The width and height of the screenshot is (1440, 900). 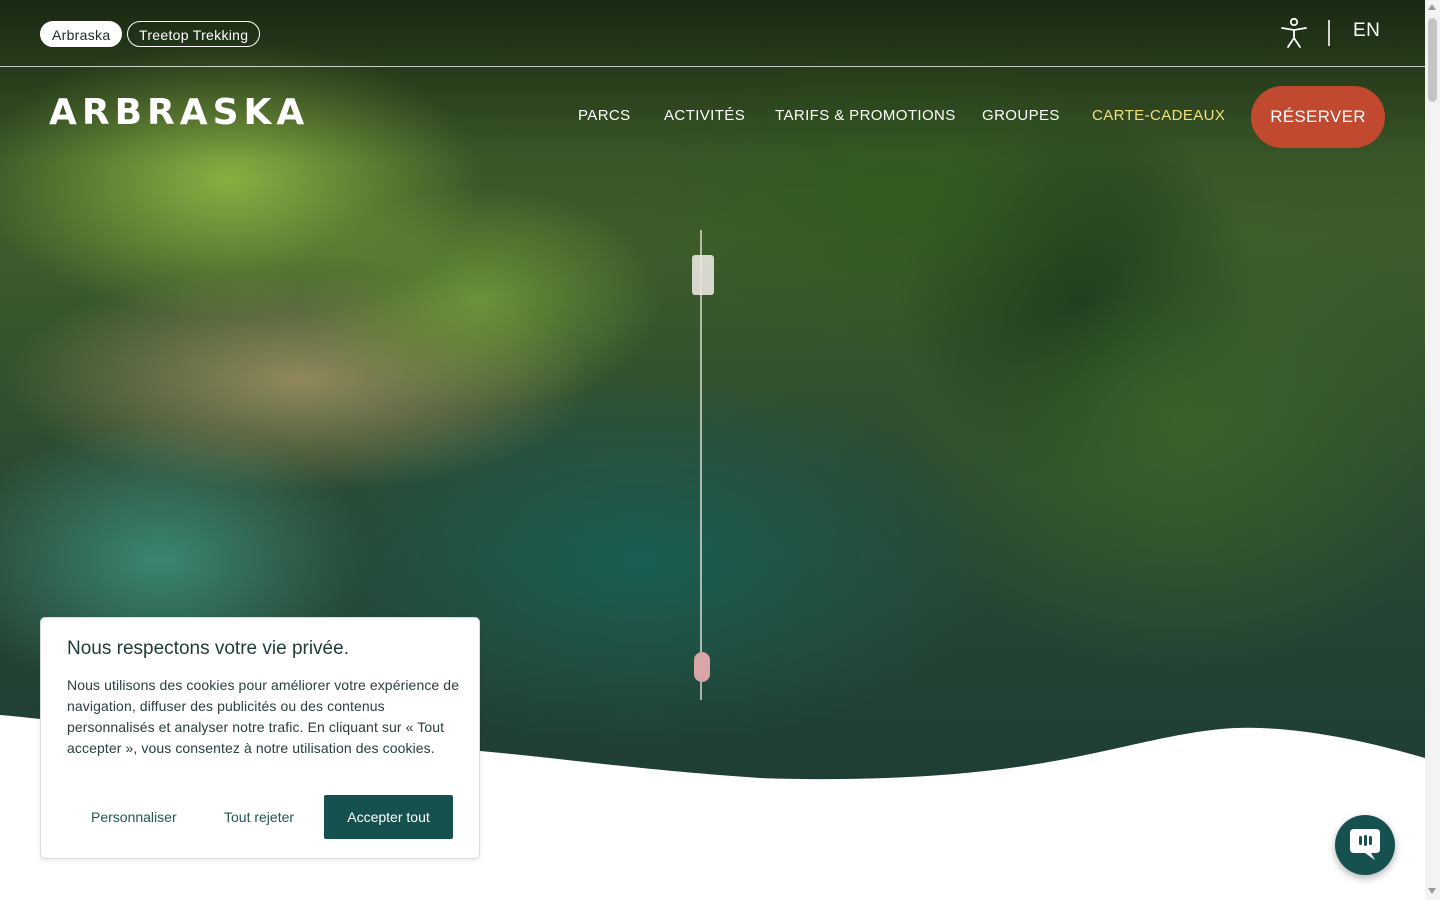 I want to click on chat-bubble-icon, so click(x=1365, y=844).